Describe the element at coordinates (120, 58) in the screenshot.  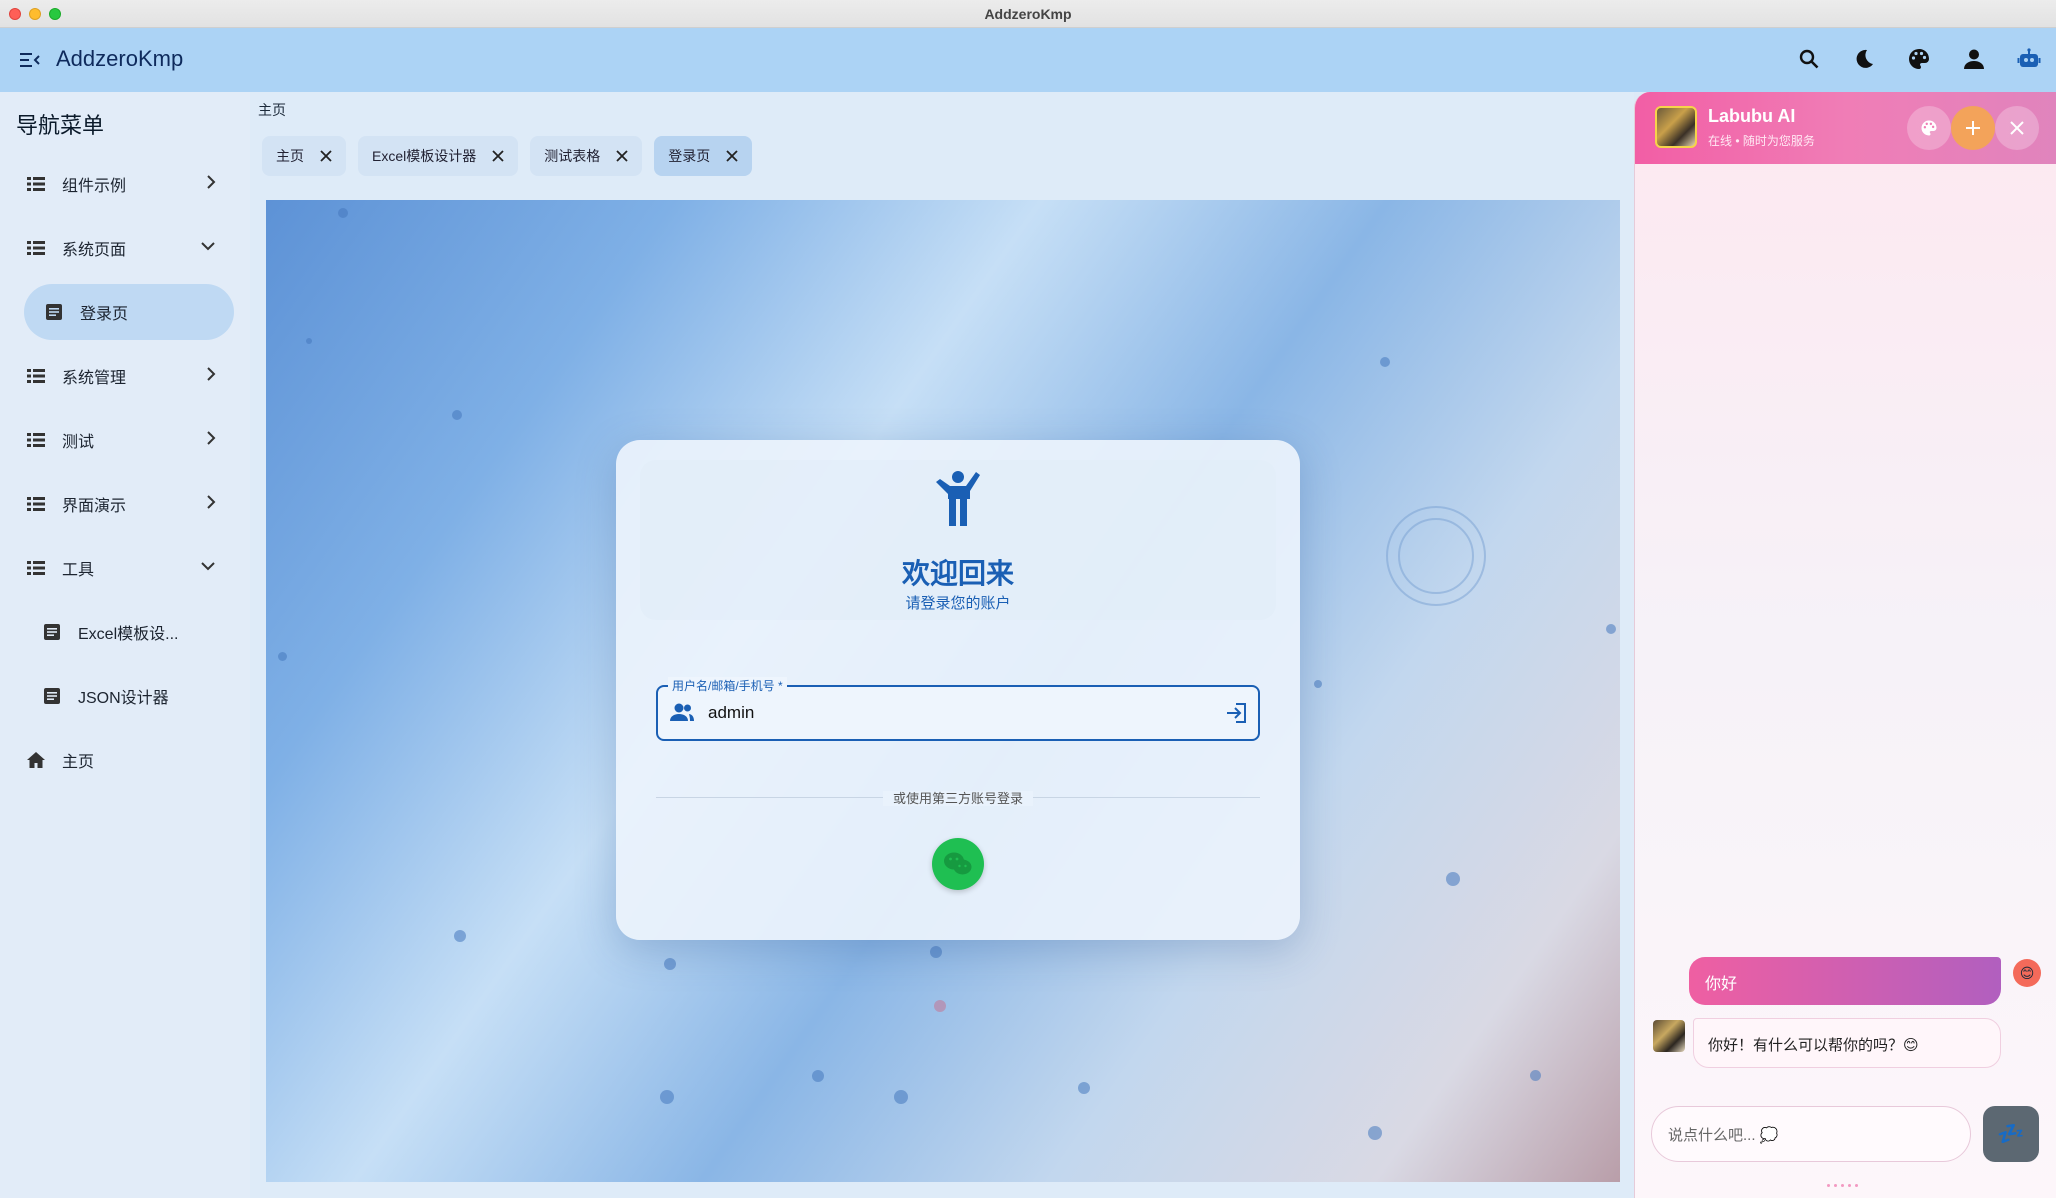
I see `app-name: AddzeroKmp` at that location.